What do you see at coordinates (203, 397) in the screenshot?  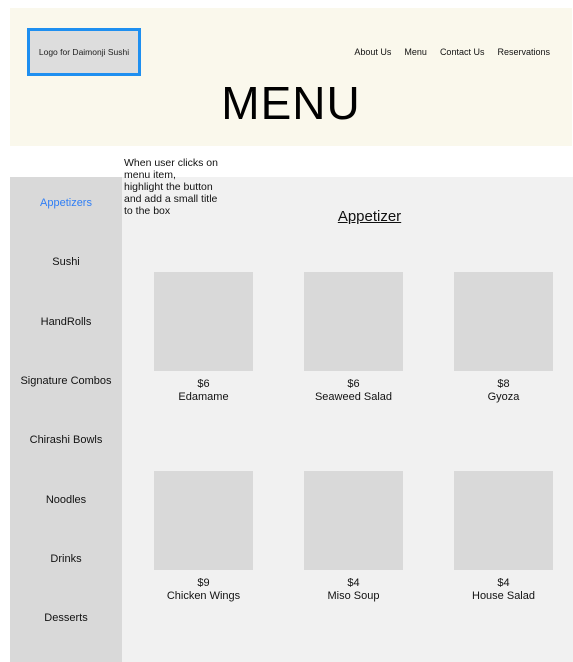 I see `item-name: Edamame` at bounding box center [203, 397].